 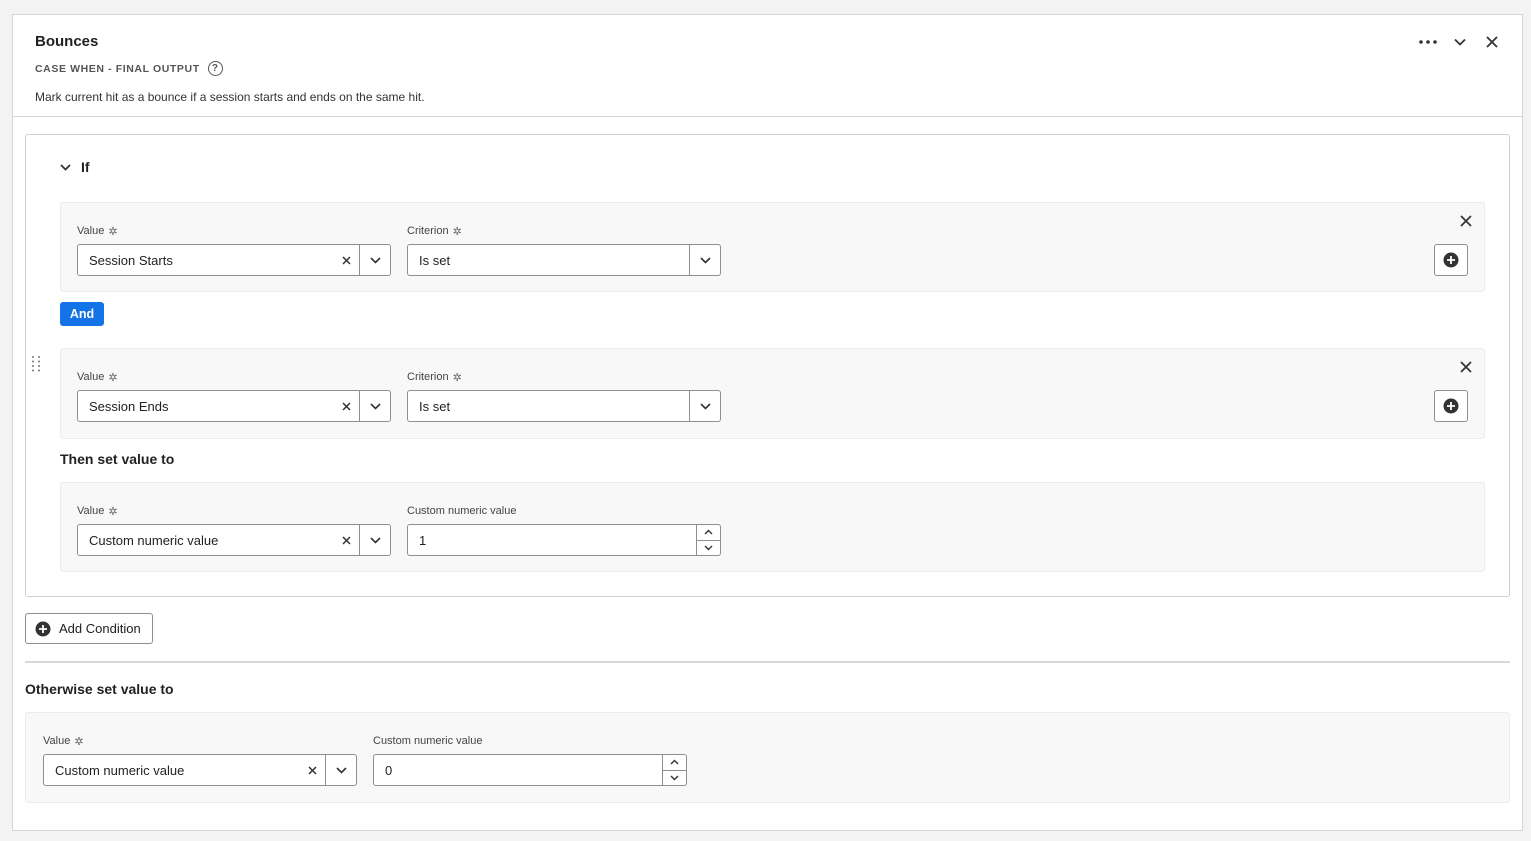 I want to click on value-field-2: Value ✲ Session Ends, so click(x=234, y=395).